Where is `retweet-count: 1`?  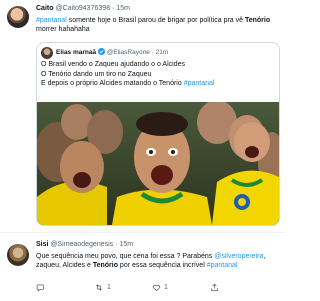 retweet-count: 1 is located at coordinates (109, 287).